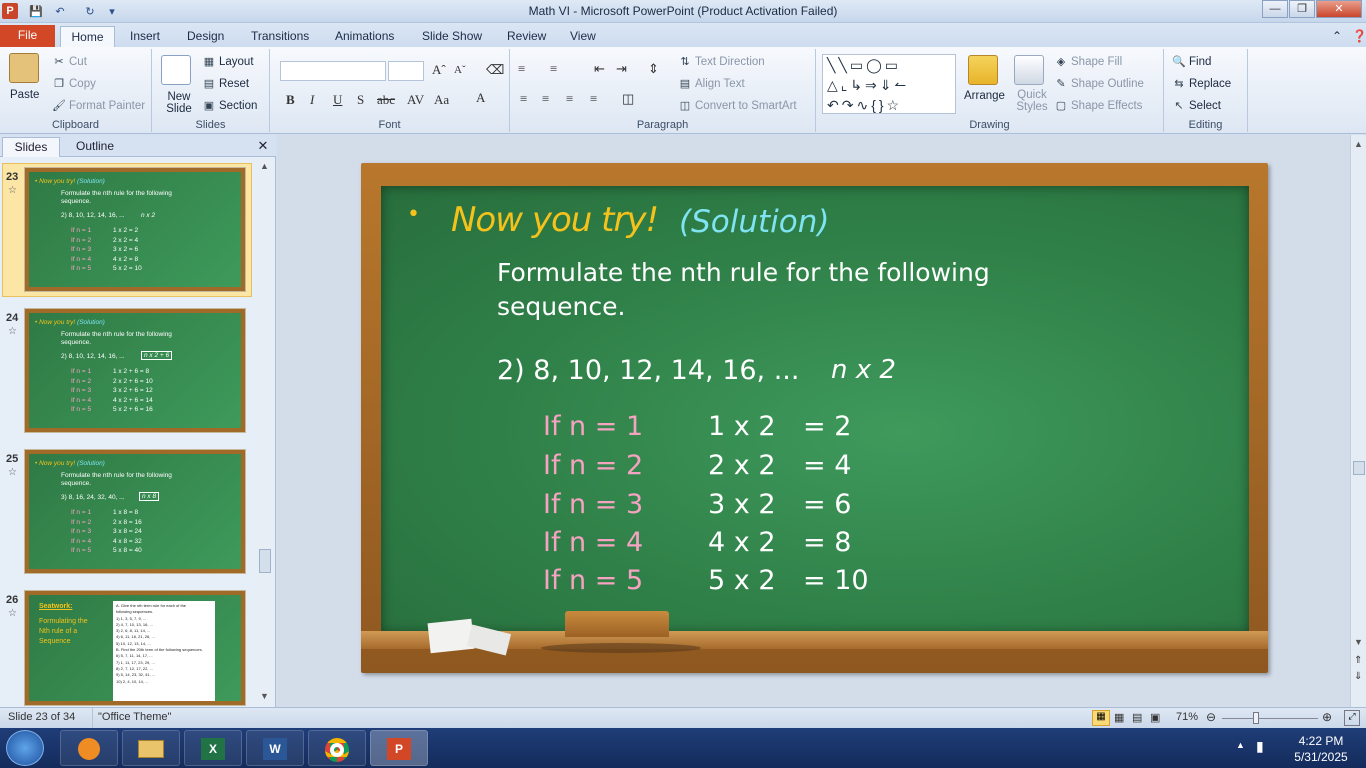  What do you see at coordinates (593, 99) in the screenshot?
I see `justify-icon: ≡` at bounding box center [593, 99].